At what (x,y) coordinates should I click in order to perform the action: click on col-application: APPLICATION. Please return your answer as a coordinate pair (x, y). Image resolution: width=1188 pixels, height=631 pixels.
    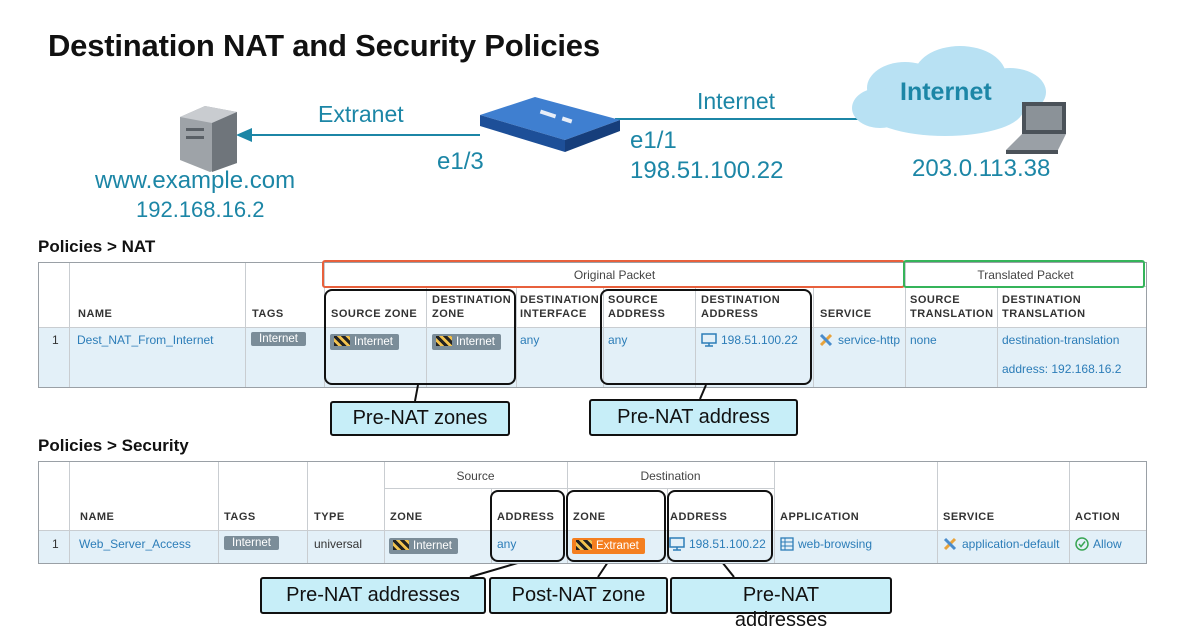
    Looking at the image, I should click on (819, 517).